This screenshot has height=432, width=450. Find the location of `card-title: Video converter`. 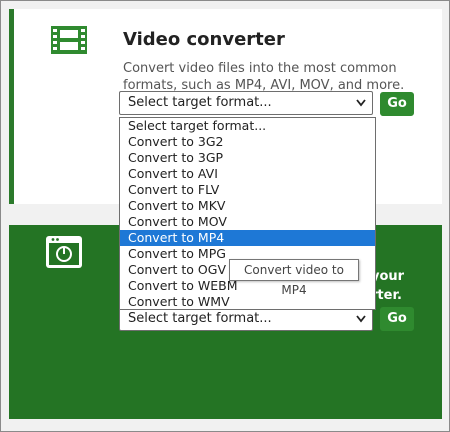

card-title: Video converter is located at coordinates (204, 39).